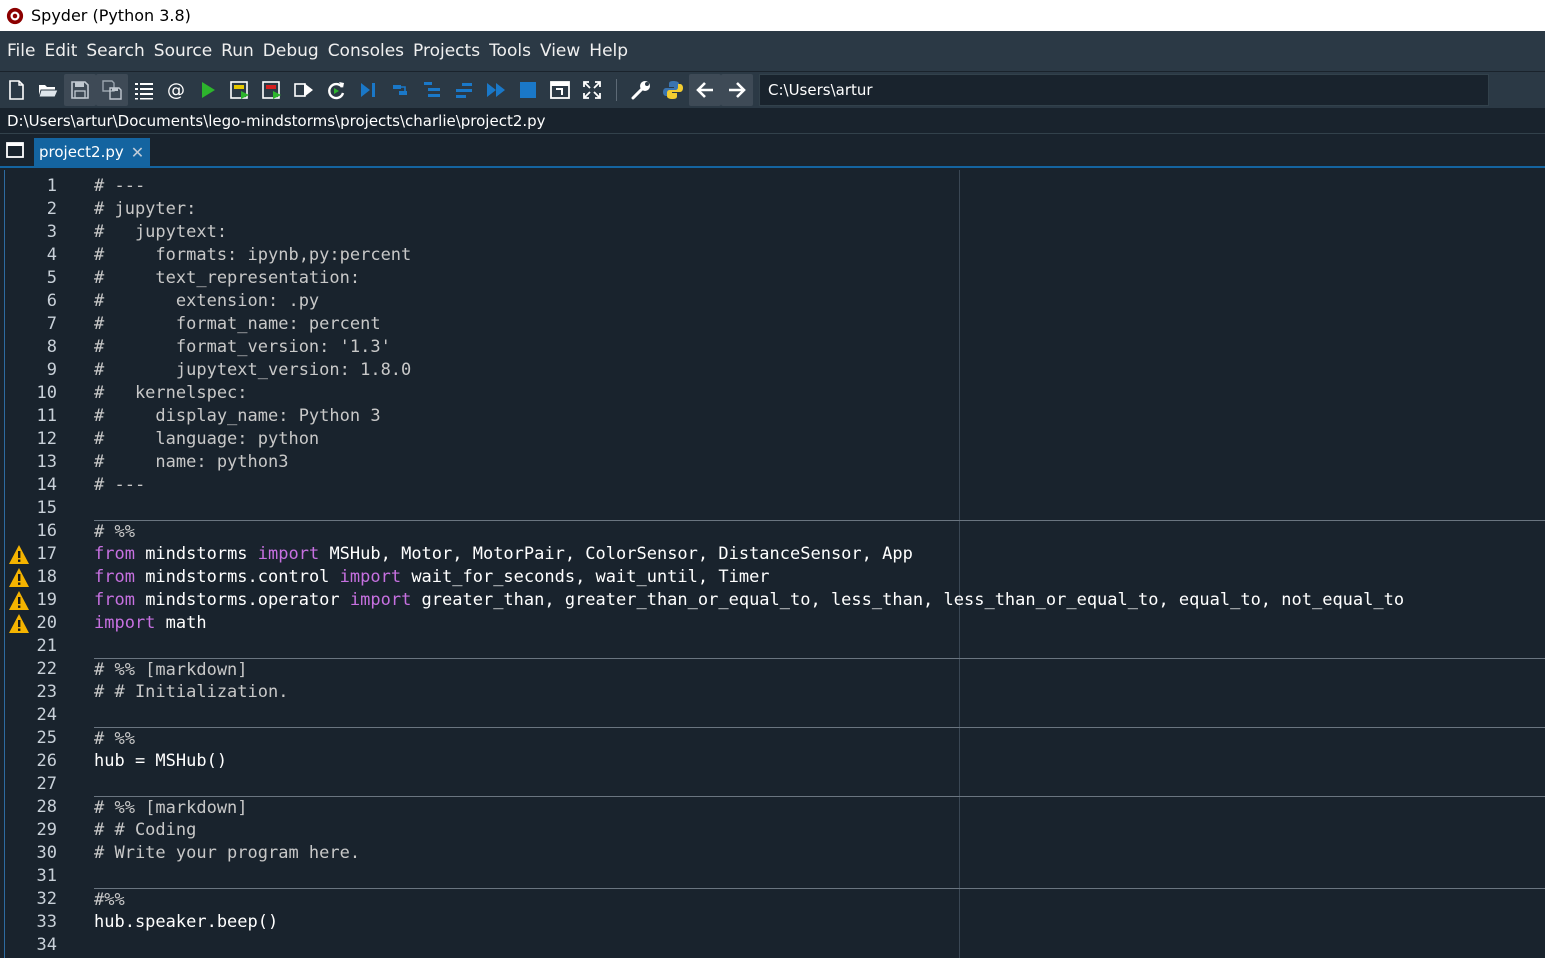  Describe the element at coordinates (46, 899) in the screenshot. I see `line-number: 32` at that location.